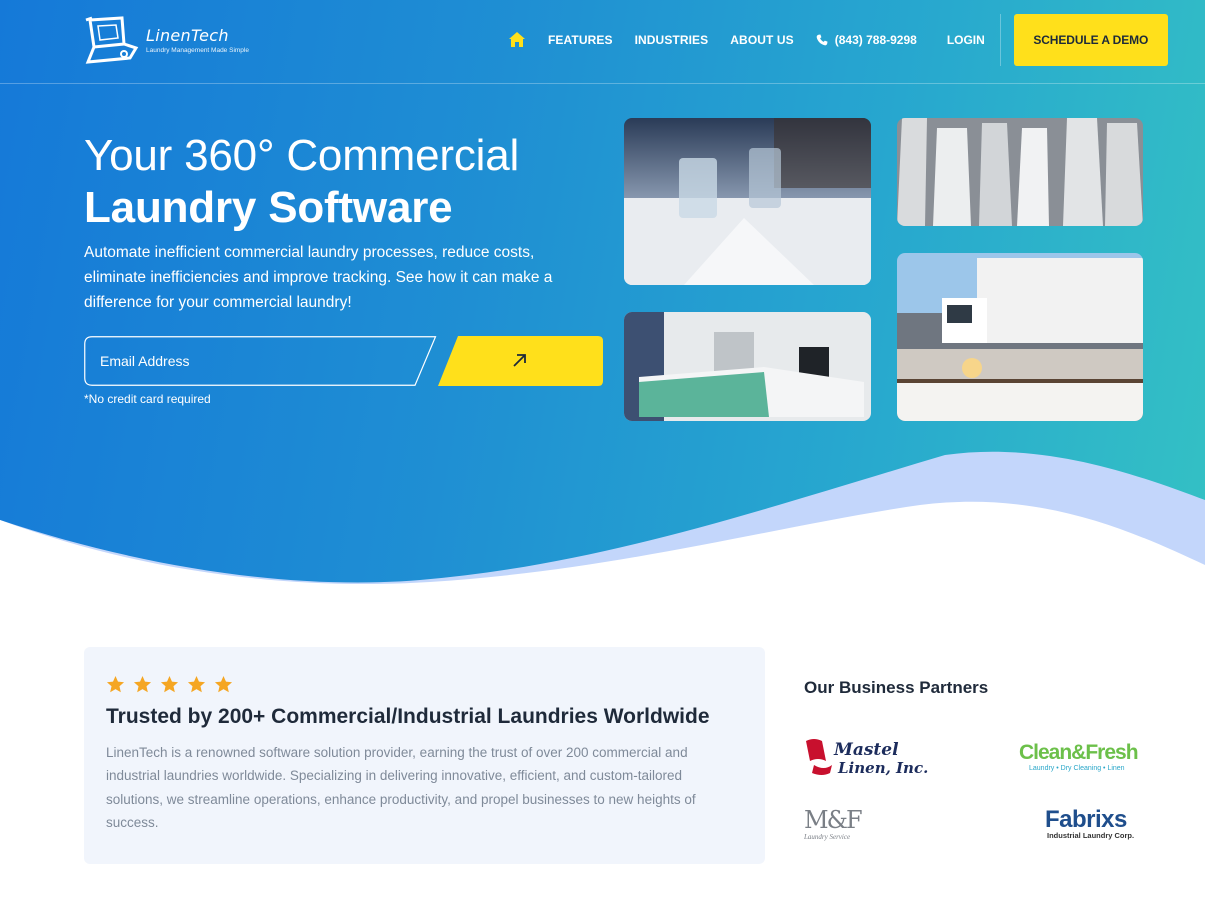  I want to click on laundry-cart-logo-icon, so click(112, 40).